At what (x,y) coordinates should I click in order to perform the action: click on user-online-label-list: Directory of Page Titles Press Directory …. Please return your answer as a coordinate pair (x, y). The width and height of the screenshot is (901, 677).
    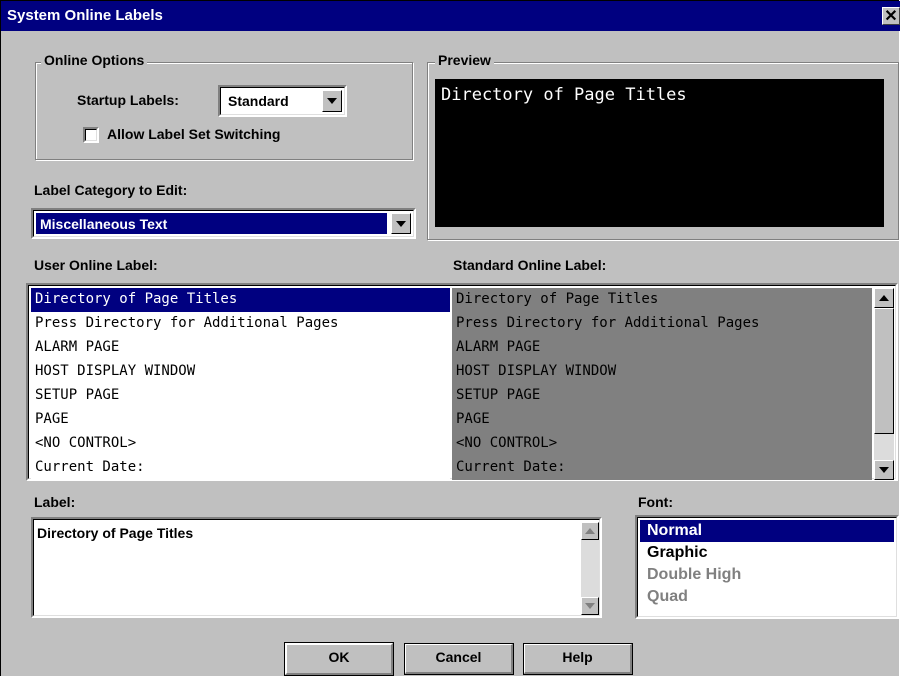
    Looking at the image, I should click on (240, 384).